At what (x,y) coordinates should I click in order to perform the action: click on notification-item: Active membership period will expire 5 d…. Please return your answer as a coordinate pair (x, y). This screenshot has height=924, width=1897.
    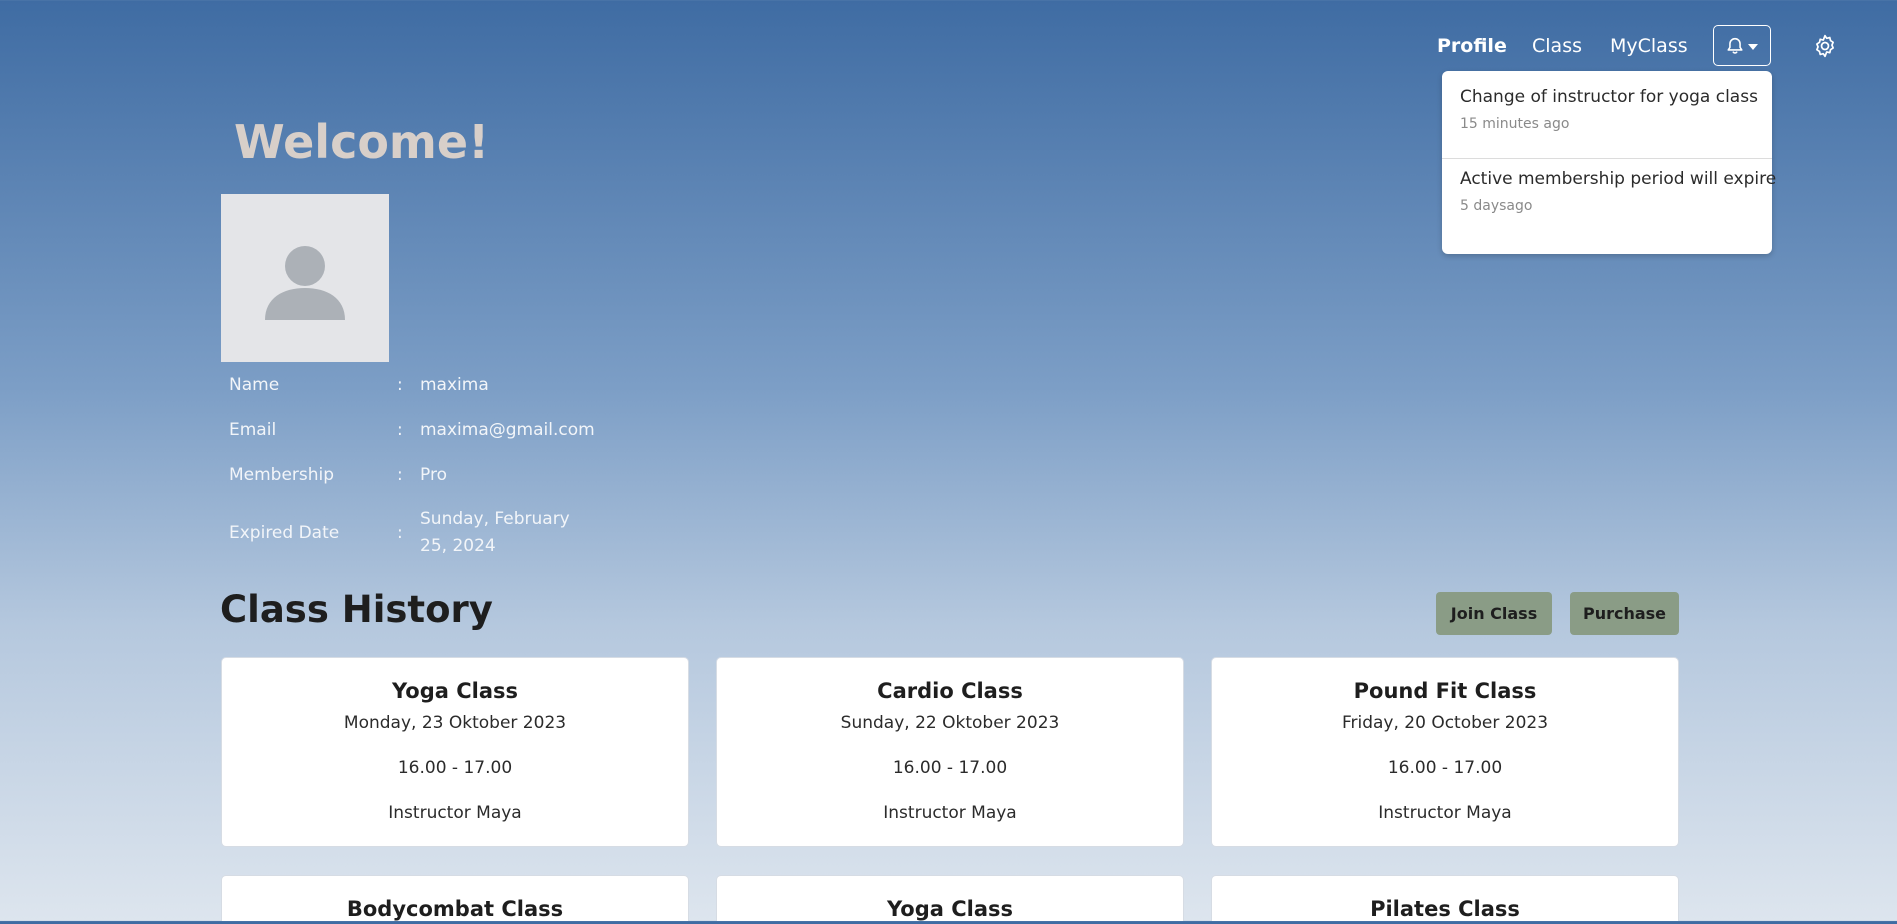
    Looking at the image, I should click on (1609, 201).